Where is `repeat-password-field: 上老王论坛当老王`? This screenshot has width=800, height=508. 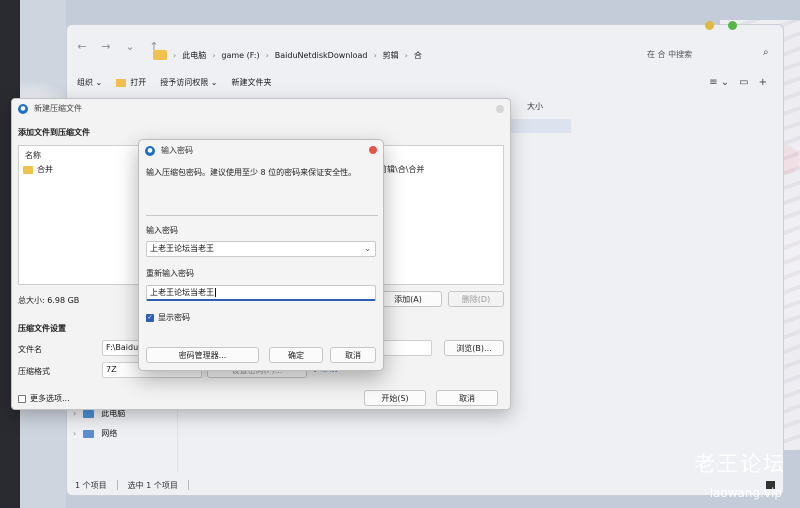 repeat-password-field: 上老王论坛当老王 is located at coordinates (261, 293).